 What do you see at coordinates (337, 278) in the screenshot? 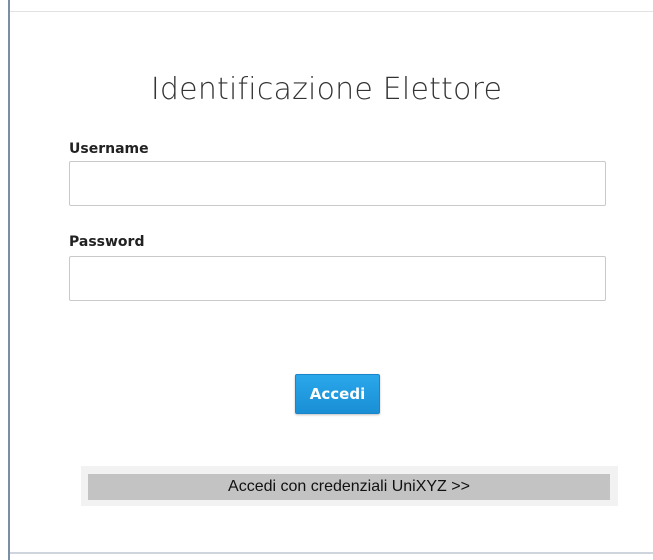
I see `password-field` at bounding box center [337, 278].